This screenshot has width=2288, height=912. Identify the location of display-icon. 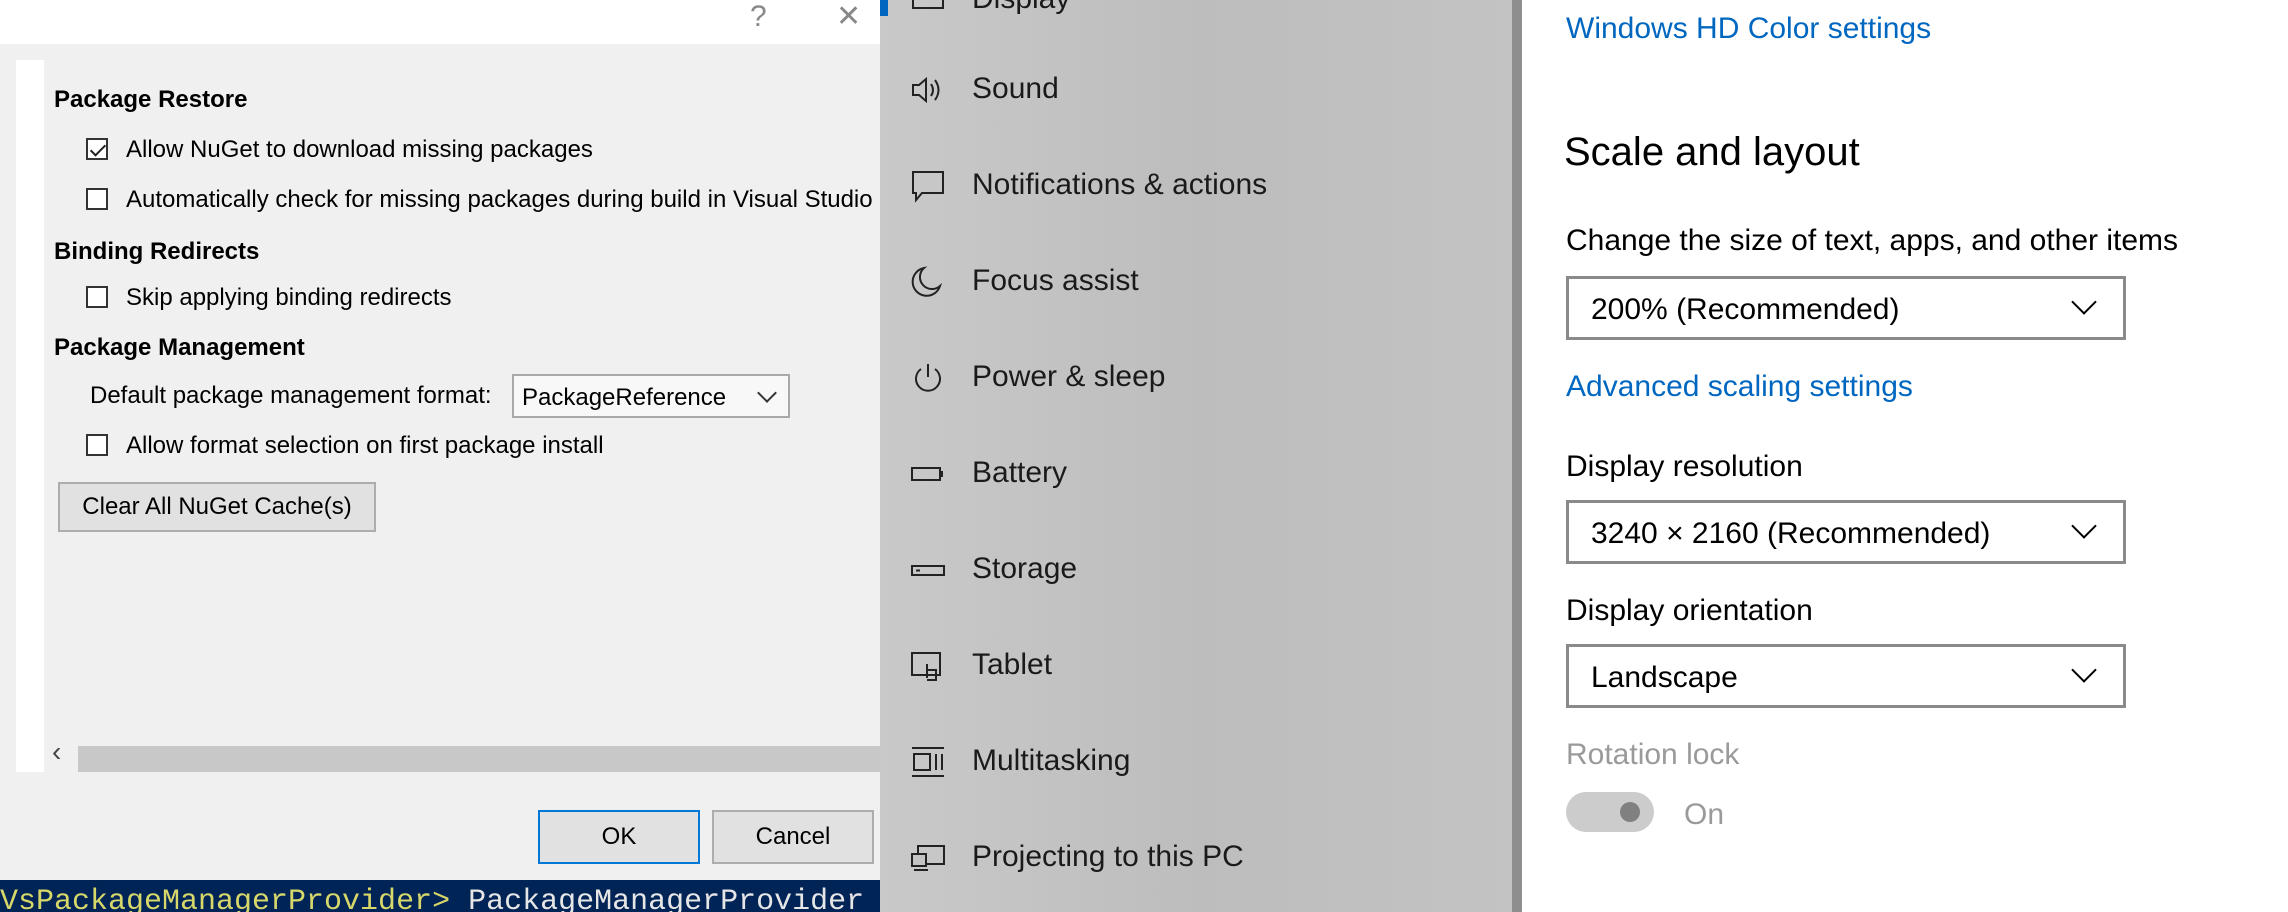
(928, 4).